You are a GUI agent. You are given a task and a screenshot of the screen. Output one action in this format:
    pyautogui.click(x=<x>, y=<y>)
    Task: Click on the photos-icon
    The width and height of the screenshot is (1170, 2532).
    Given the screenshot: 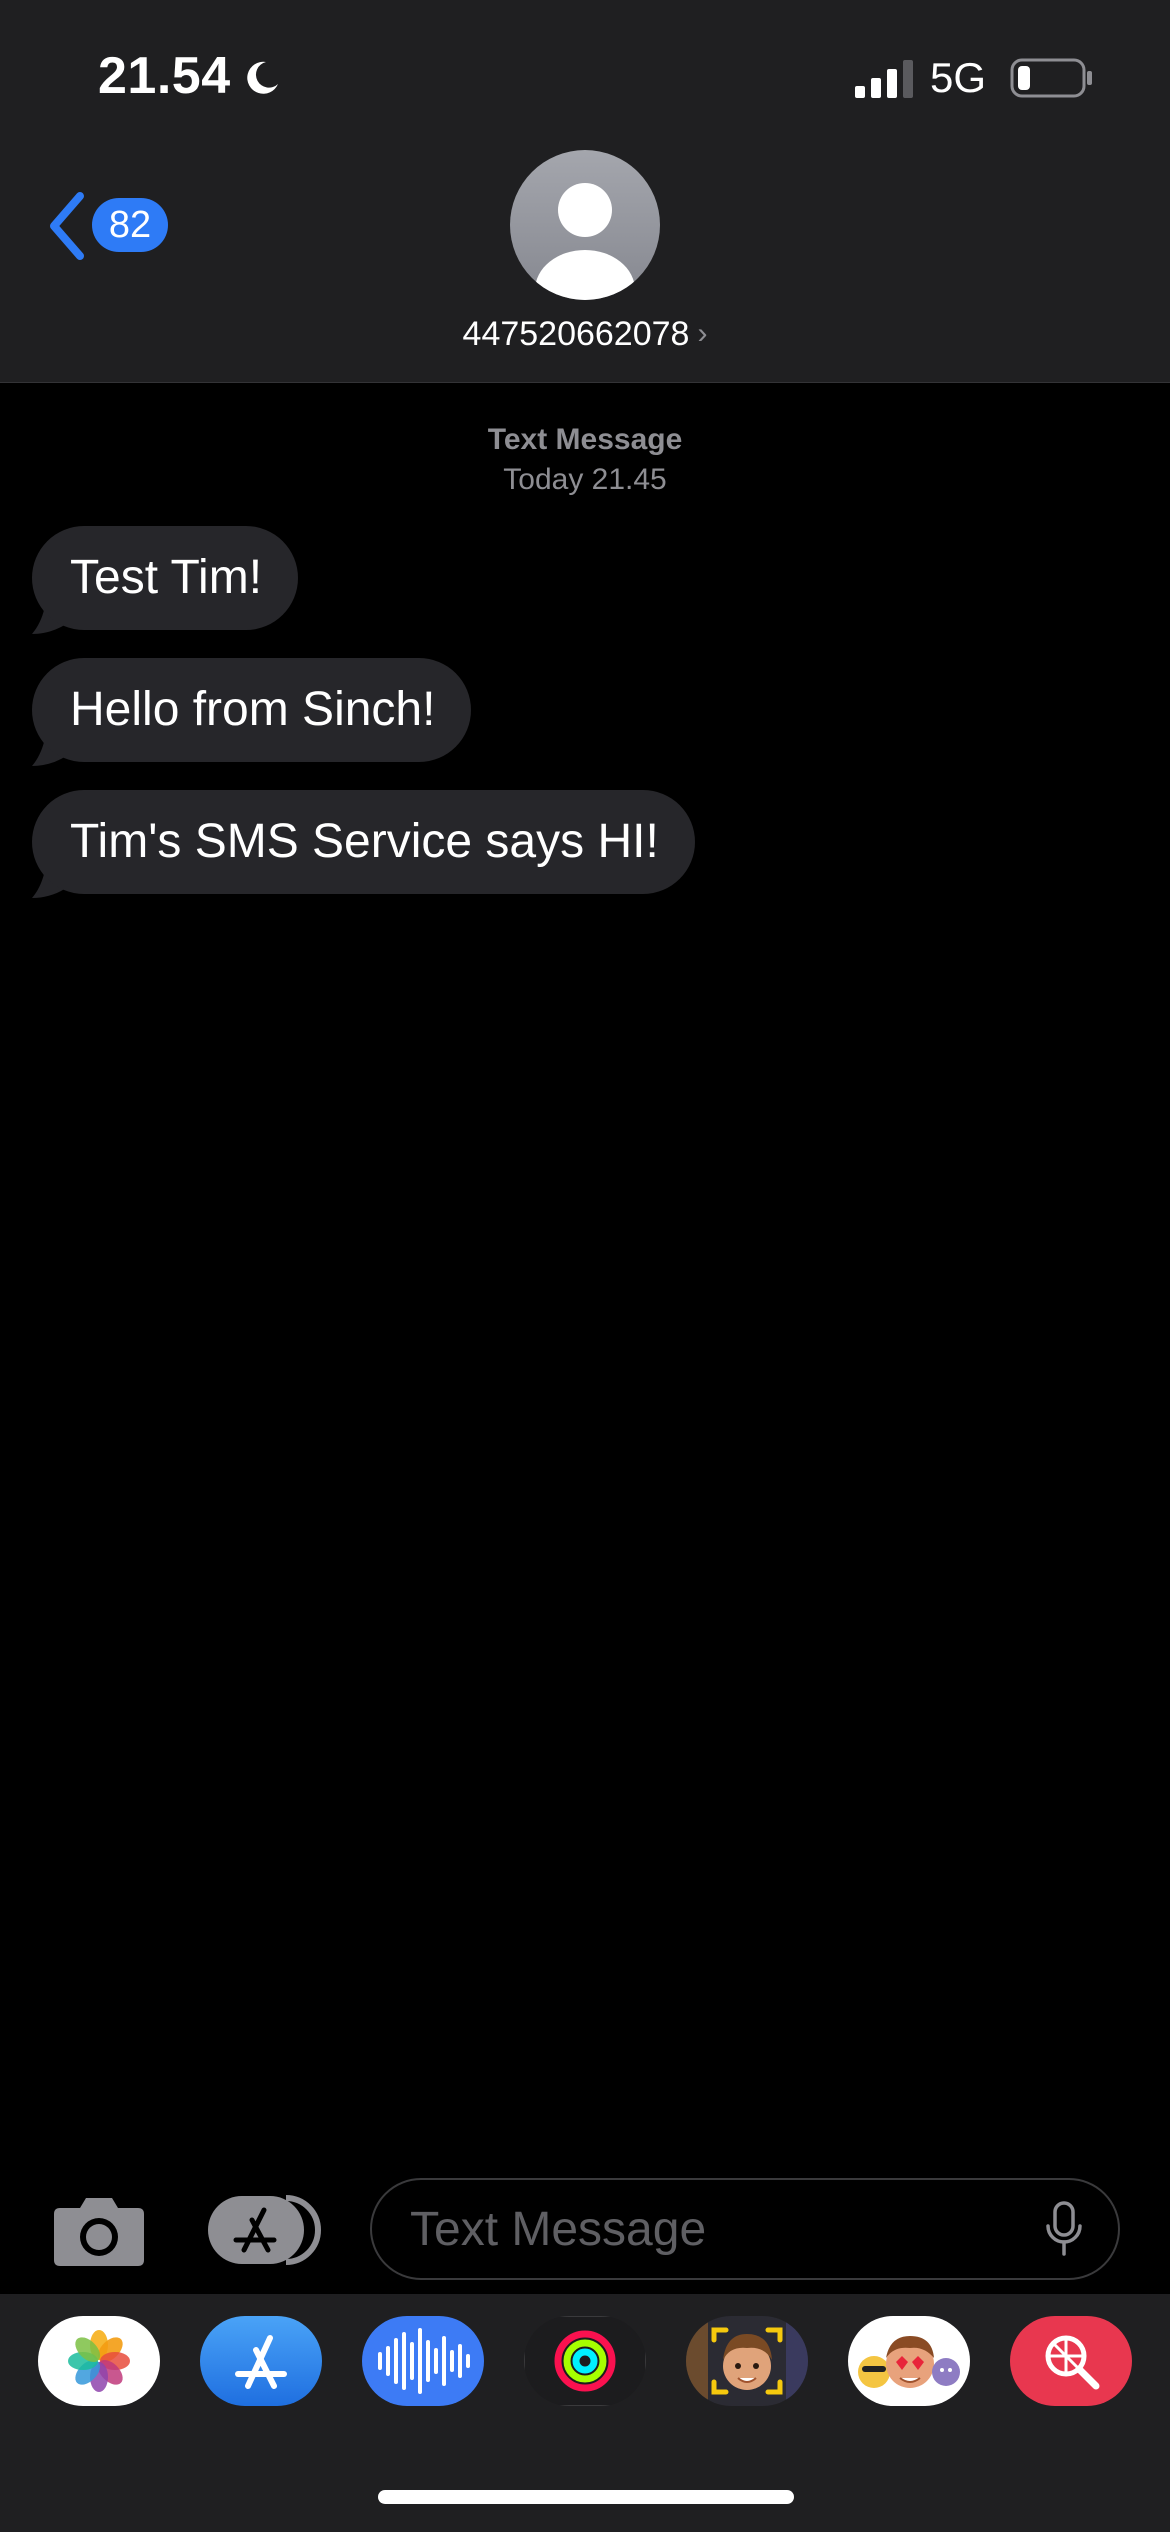 What is the action you would take?
    pyautogui.click(x=99, y=2361)
    